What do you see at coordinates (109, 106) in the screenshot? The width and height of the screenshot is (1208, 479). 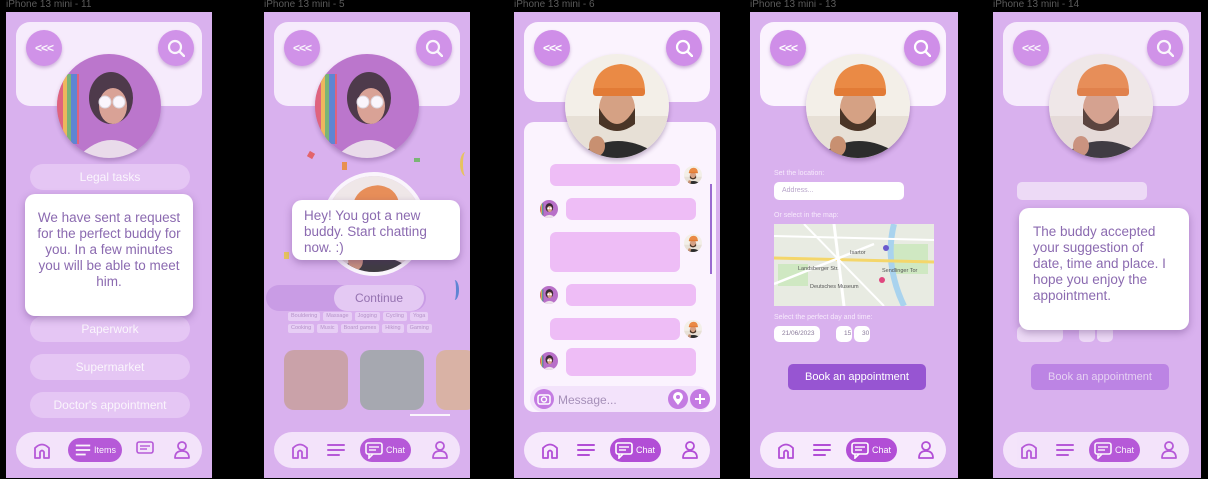 I see `user-avatar` at bounding box center [109, 106].